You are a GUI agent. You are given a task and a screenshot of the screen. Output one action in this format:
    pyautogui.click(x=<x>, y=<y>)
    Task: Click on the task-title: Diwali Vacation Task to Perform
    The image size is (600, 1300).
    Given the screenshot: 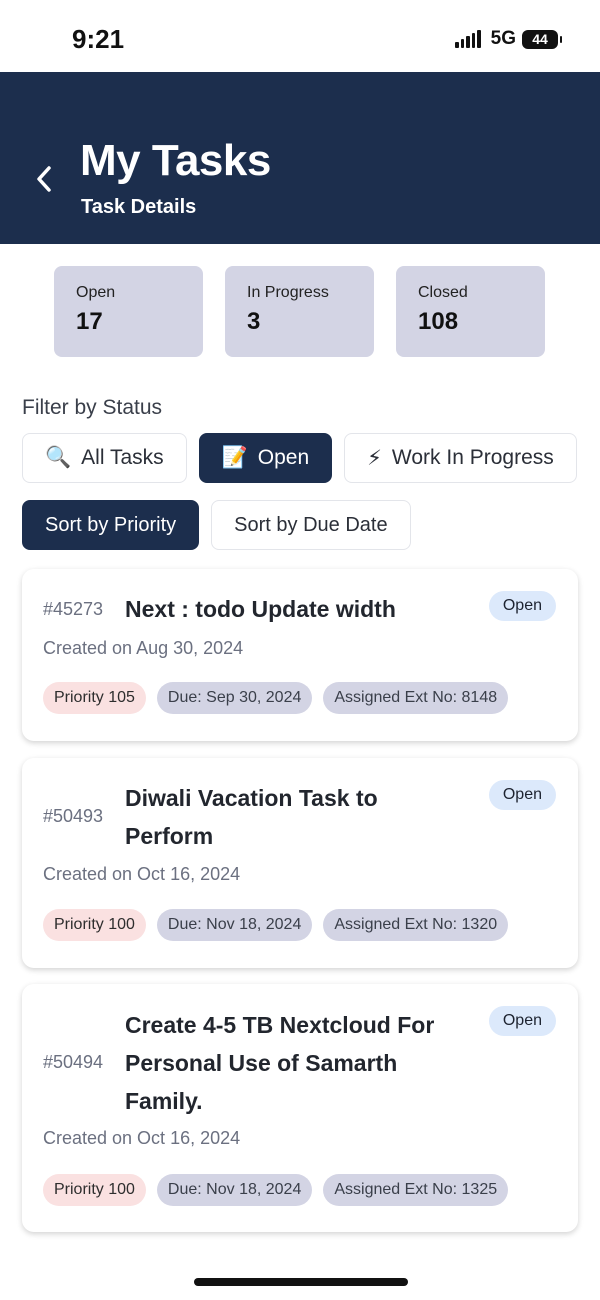 What is the action you would take?
    pyautogui.click(x=251, y=817)
    